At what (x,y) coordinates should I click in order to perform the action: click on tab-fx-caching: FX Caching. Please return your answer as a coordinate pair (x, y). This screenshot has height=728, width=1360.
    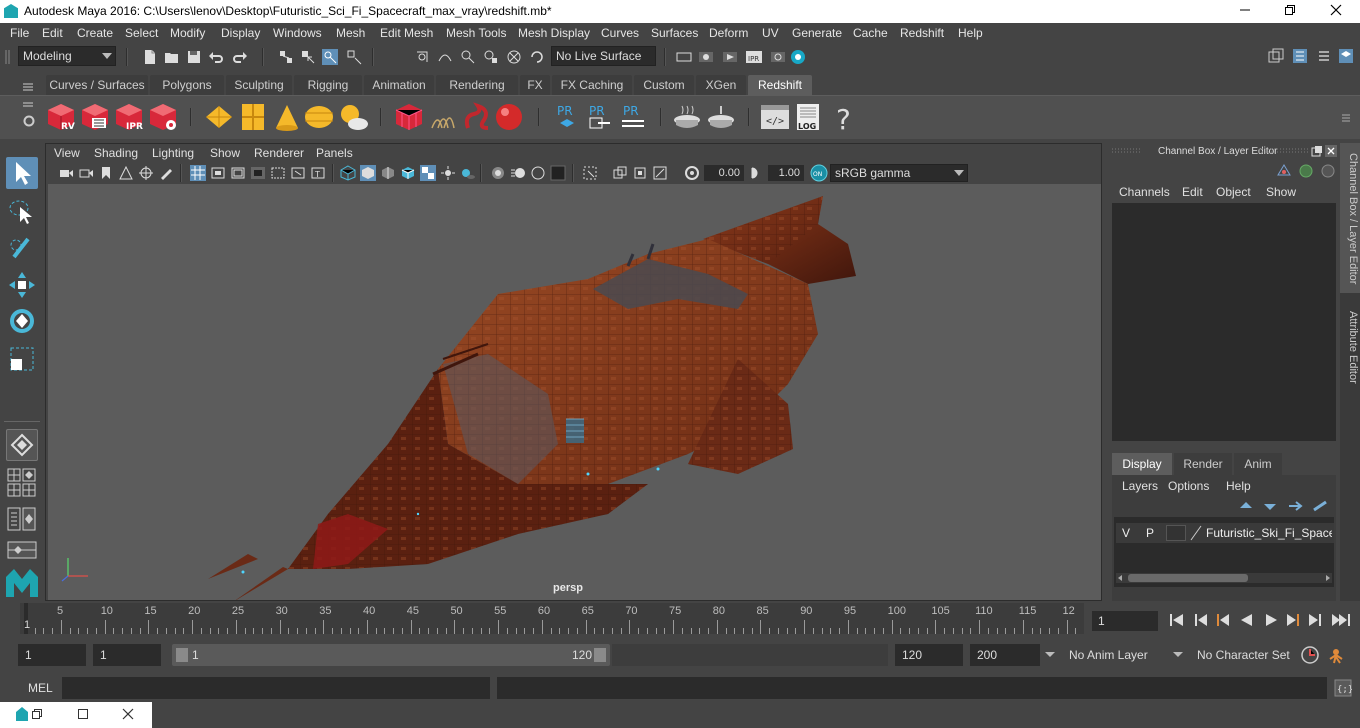
    Looking at the image, I should click on (592, 85).